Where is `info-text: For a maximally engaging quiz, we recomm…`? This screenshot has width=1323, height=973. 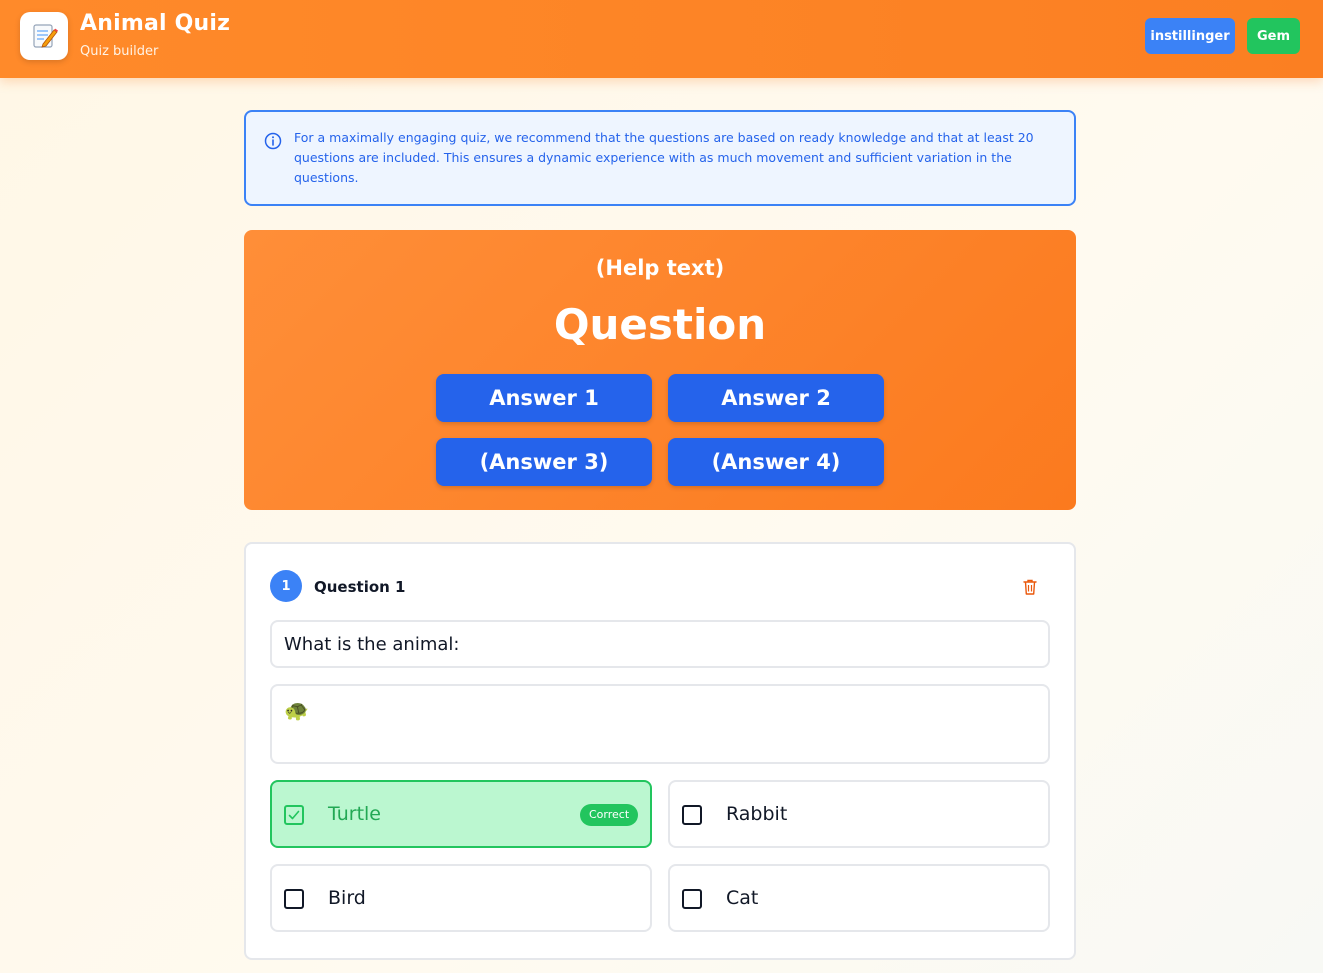 info-text: For a maximally engaging quiz, we recomm… is located at coordinates (664, 157).